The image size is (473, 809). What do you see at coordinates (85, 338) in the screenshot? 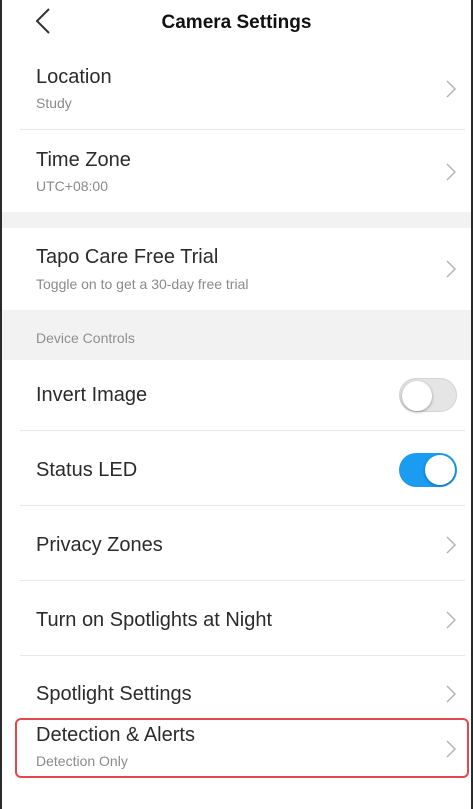
I see `section-title-device-controls: Device Controls` at bounding box center [85, 338].